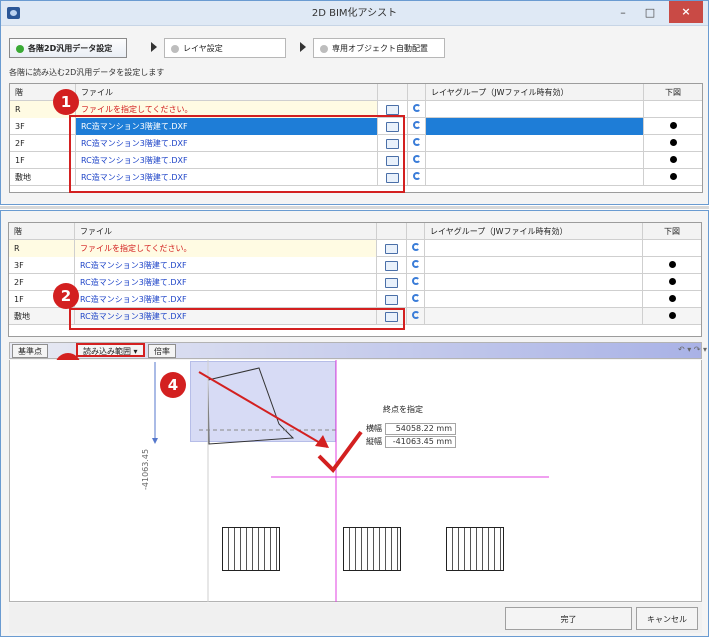  What do you see at coordinates (173, 385) in the screenshot?
I see `callout-4-badge: 4` at bounding box center [173, 385].